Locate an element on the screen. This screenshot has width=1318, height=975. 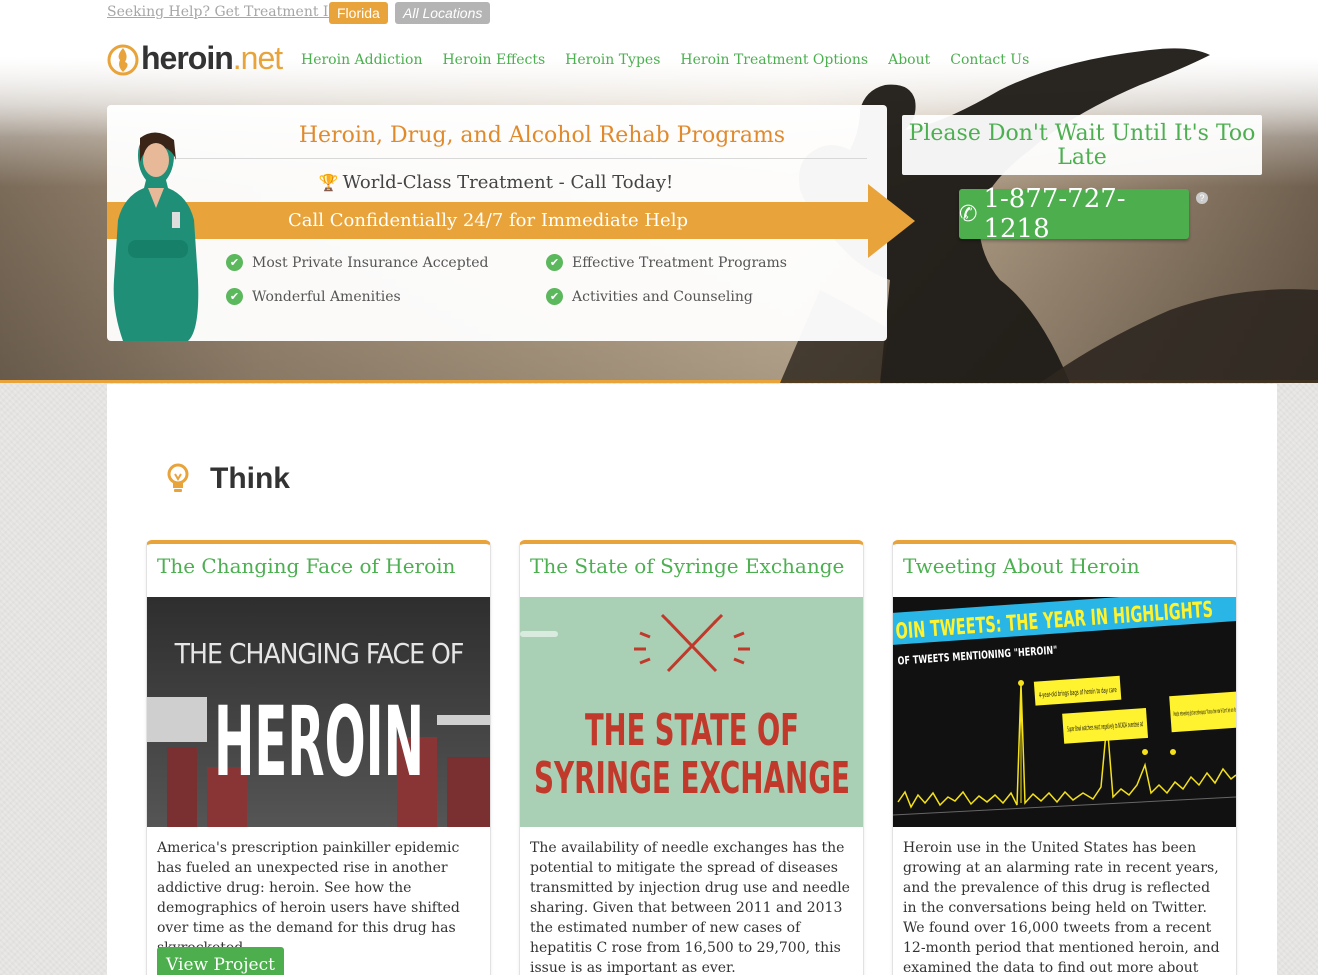
nav-heroin-effects: Heroin Effects is located at coordinates (493, 60).